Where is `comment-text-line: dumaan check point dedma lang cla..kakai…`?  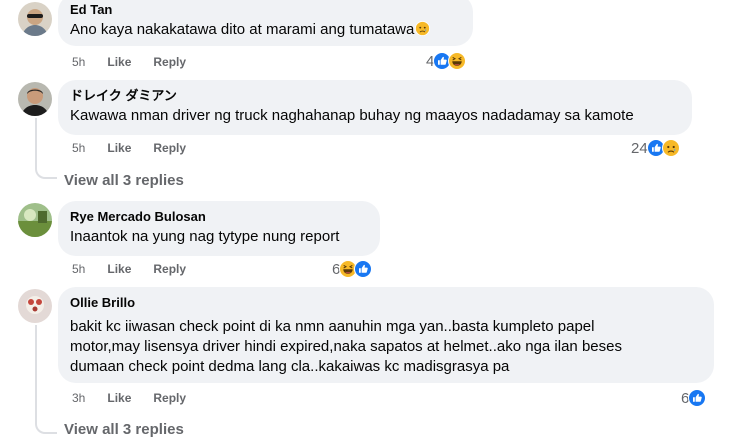 comment-text-line: dumaan check point dedma lang cla..kakai… is located at coordinates (290, 366).